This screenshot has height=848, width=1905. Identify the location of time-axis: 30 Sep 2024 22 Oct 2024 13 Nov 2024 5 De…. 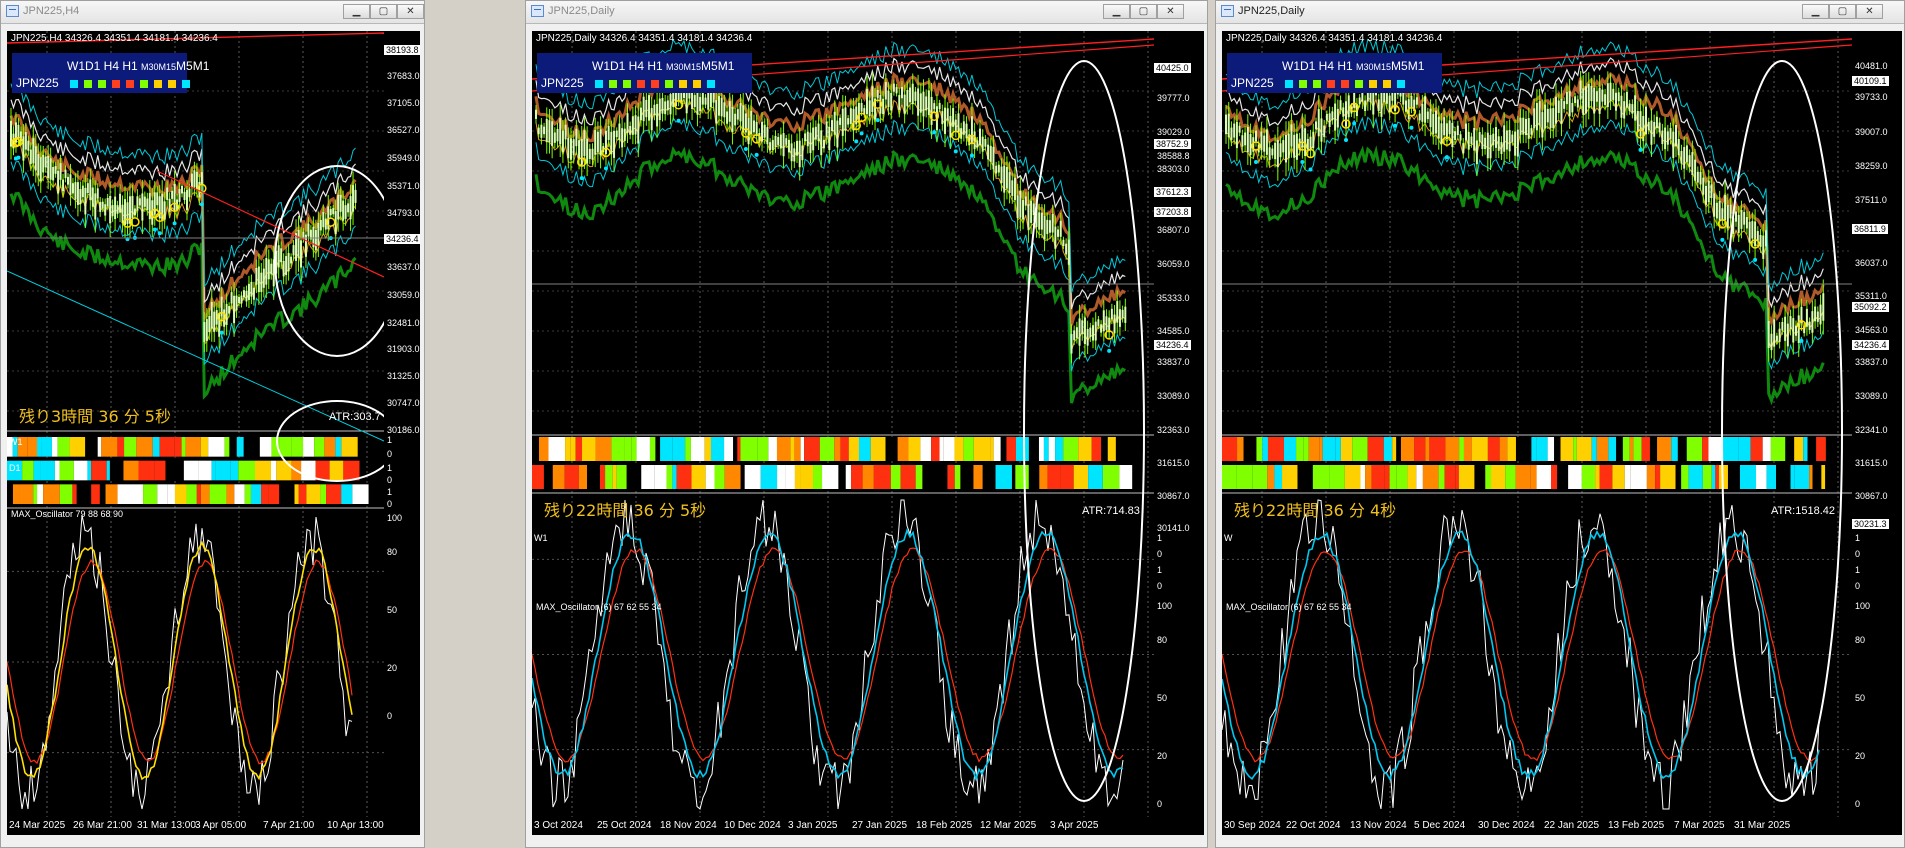
(1562, 826).